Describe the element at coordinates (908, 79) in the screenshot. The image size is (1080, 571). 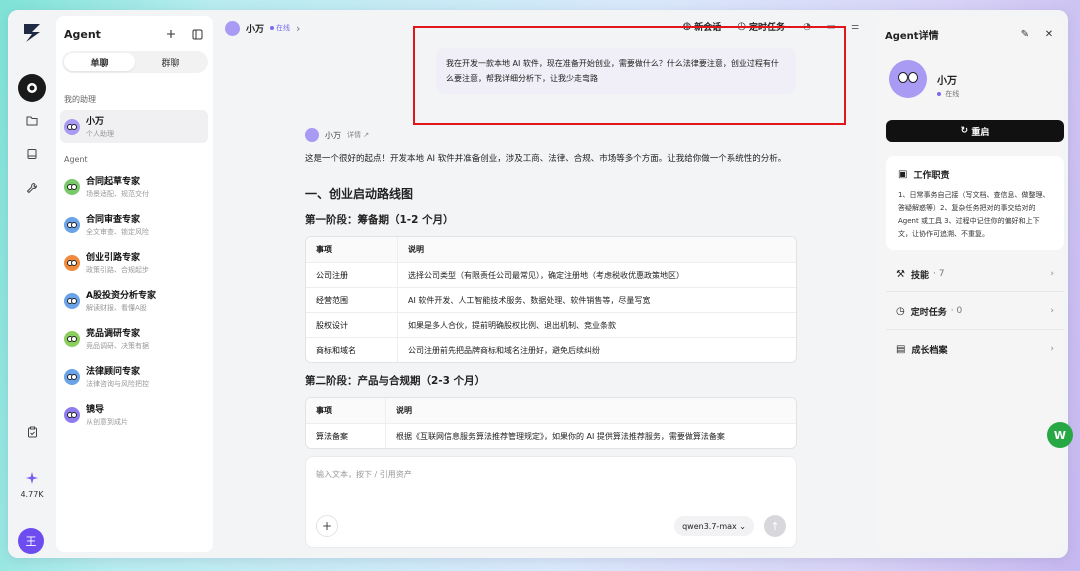
I see `agent-large-avatar` at that location.